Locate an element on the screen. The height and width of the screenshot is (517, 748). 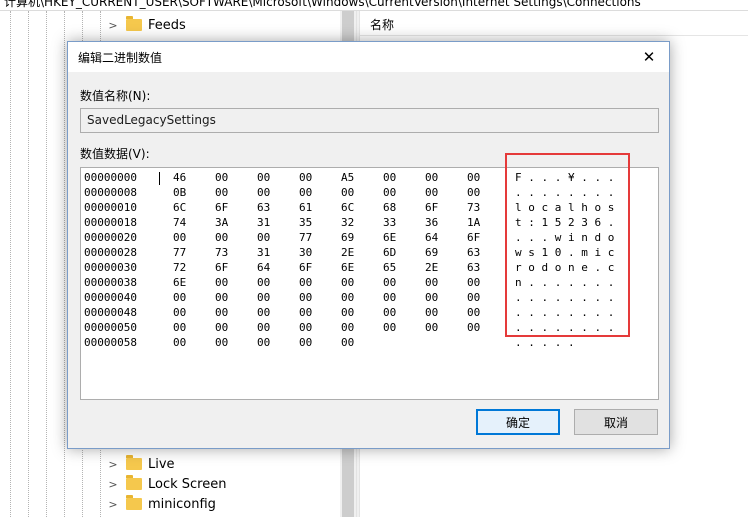
tree-item-lock-screen: > Lock Screen is located at coordinates (166, 484).